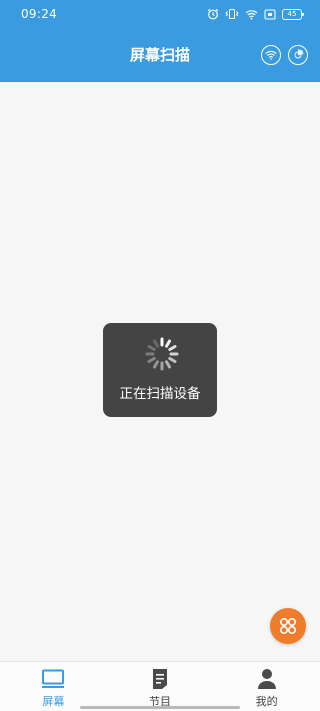 The width and height of the screenshot is (320, 711). Describe the element at coordinates (160, 394) in the screenshot. I see `toast-message: 正在扫描设备` at that location.